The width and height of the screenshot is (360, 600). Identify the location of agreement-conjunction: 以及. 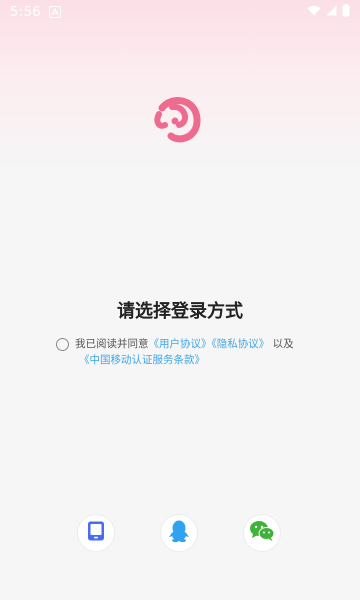
(283, 344).